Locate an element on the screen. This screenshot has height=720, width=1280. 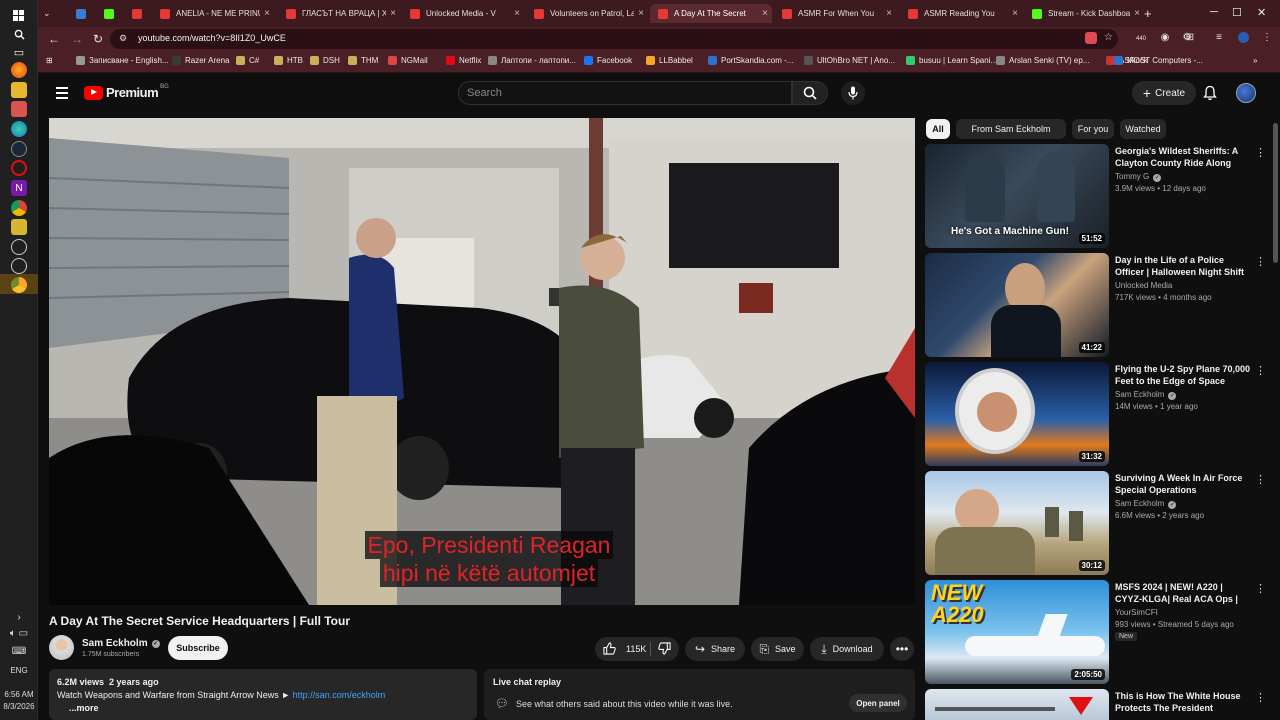
clock-time: 6:56 AM is located at coordinates (19, 694).